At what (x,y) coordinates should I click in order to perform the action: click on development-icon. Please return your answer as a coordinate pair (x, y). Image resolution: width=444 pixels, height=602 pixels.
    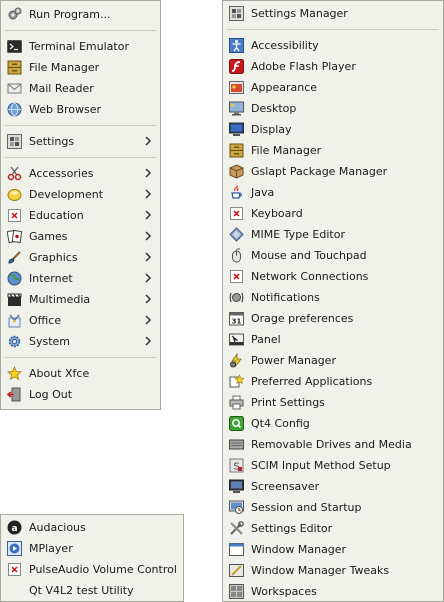
    Looking at the image, I should click on (14, 194).